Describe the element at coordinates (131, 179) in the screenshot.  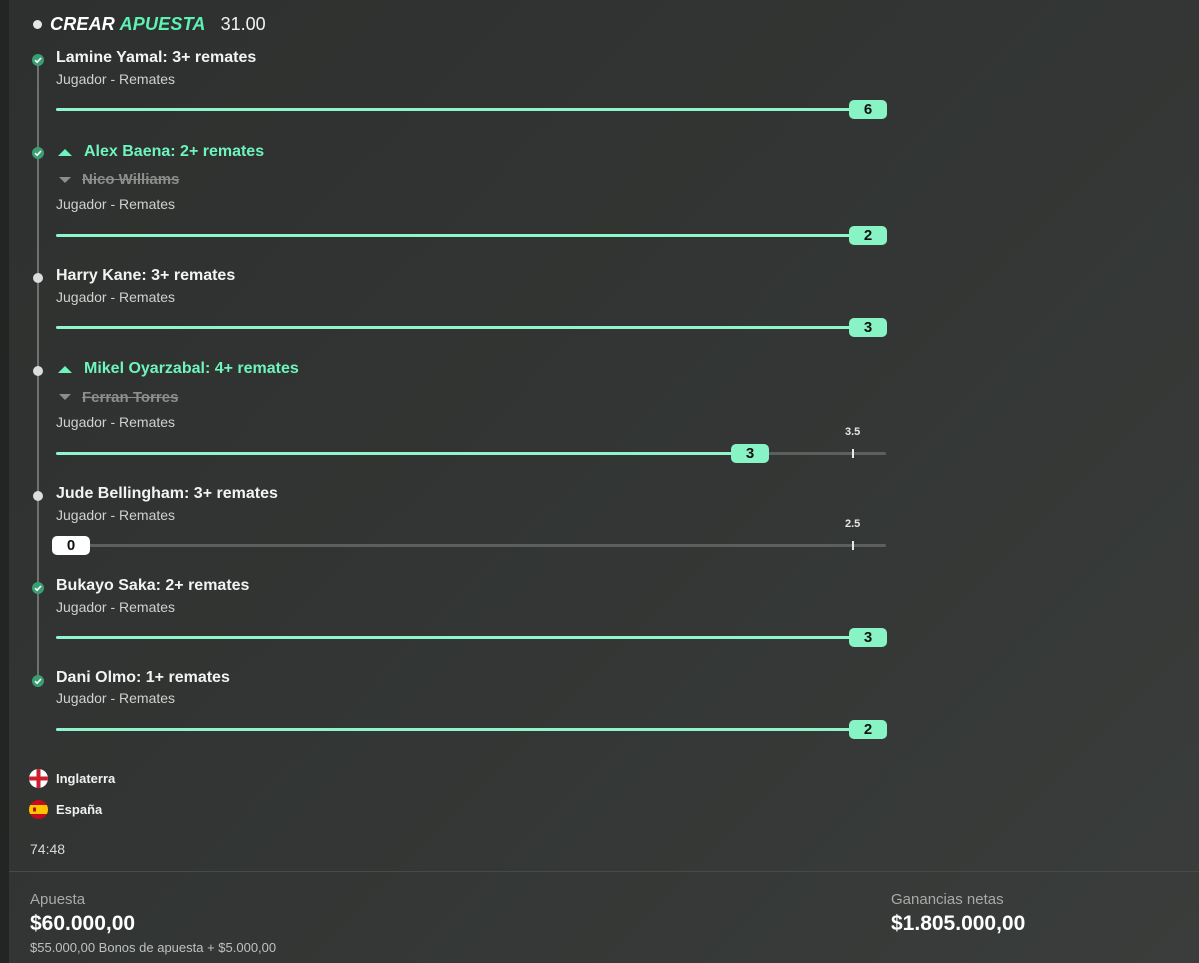
I see `replaced-player: Nico Williams` at that location.